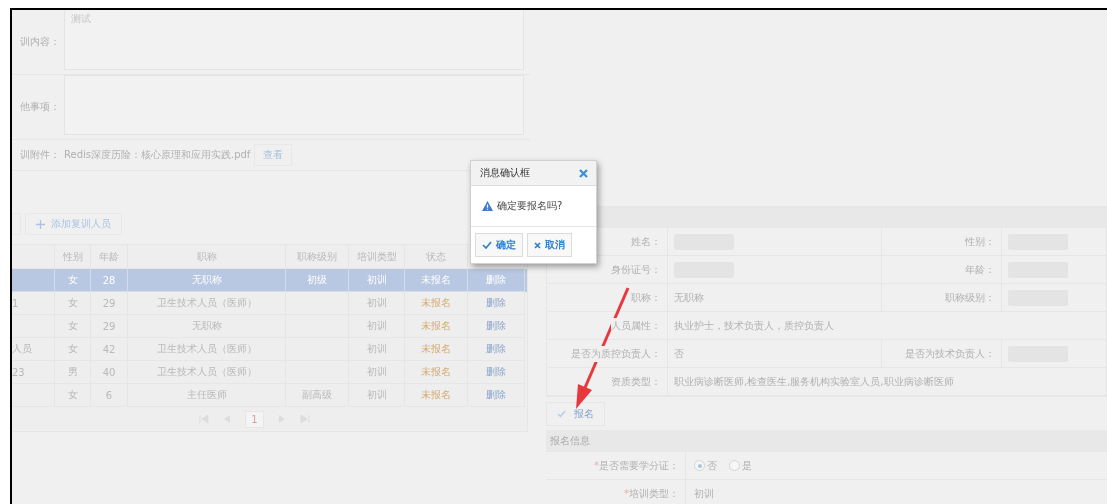 This screenshot has width=1107, height=504. I want to click on field-label: 他事项：, so click(40, 107).